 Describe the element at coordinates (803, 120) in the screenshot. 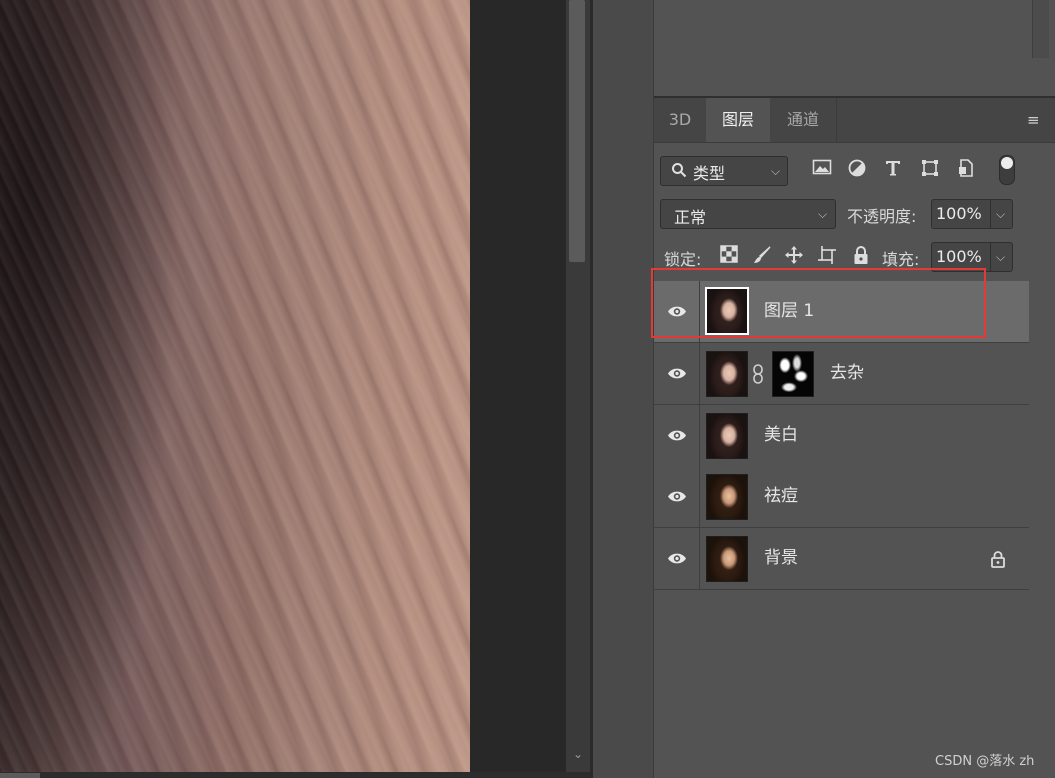

I see `tab-channels: 通道` at that location.